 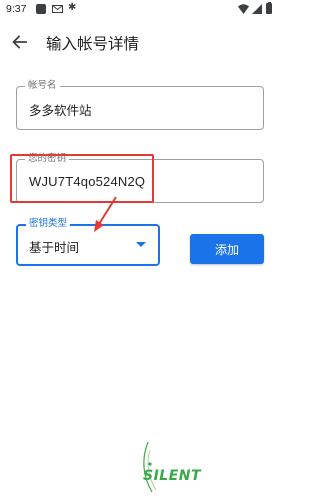 What do you see at coordinates (48, 224) in the screenshot?
I see `key-type-label: 密钥类型` at bounding box center [48, 224].